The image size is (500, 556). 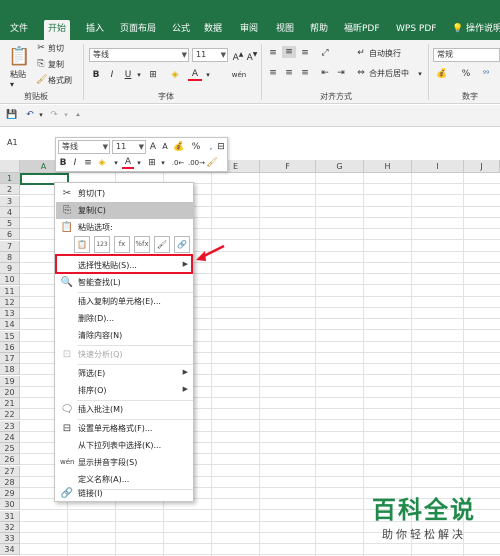 I want to click on menu-item-filter: 筛选(E) ▶, so click(x=124, y=373).